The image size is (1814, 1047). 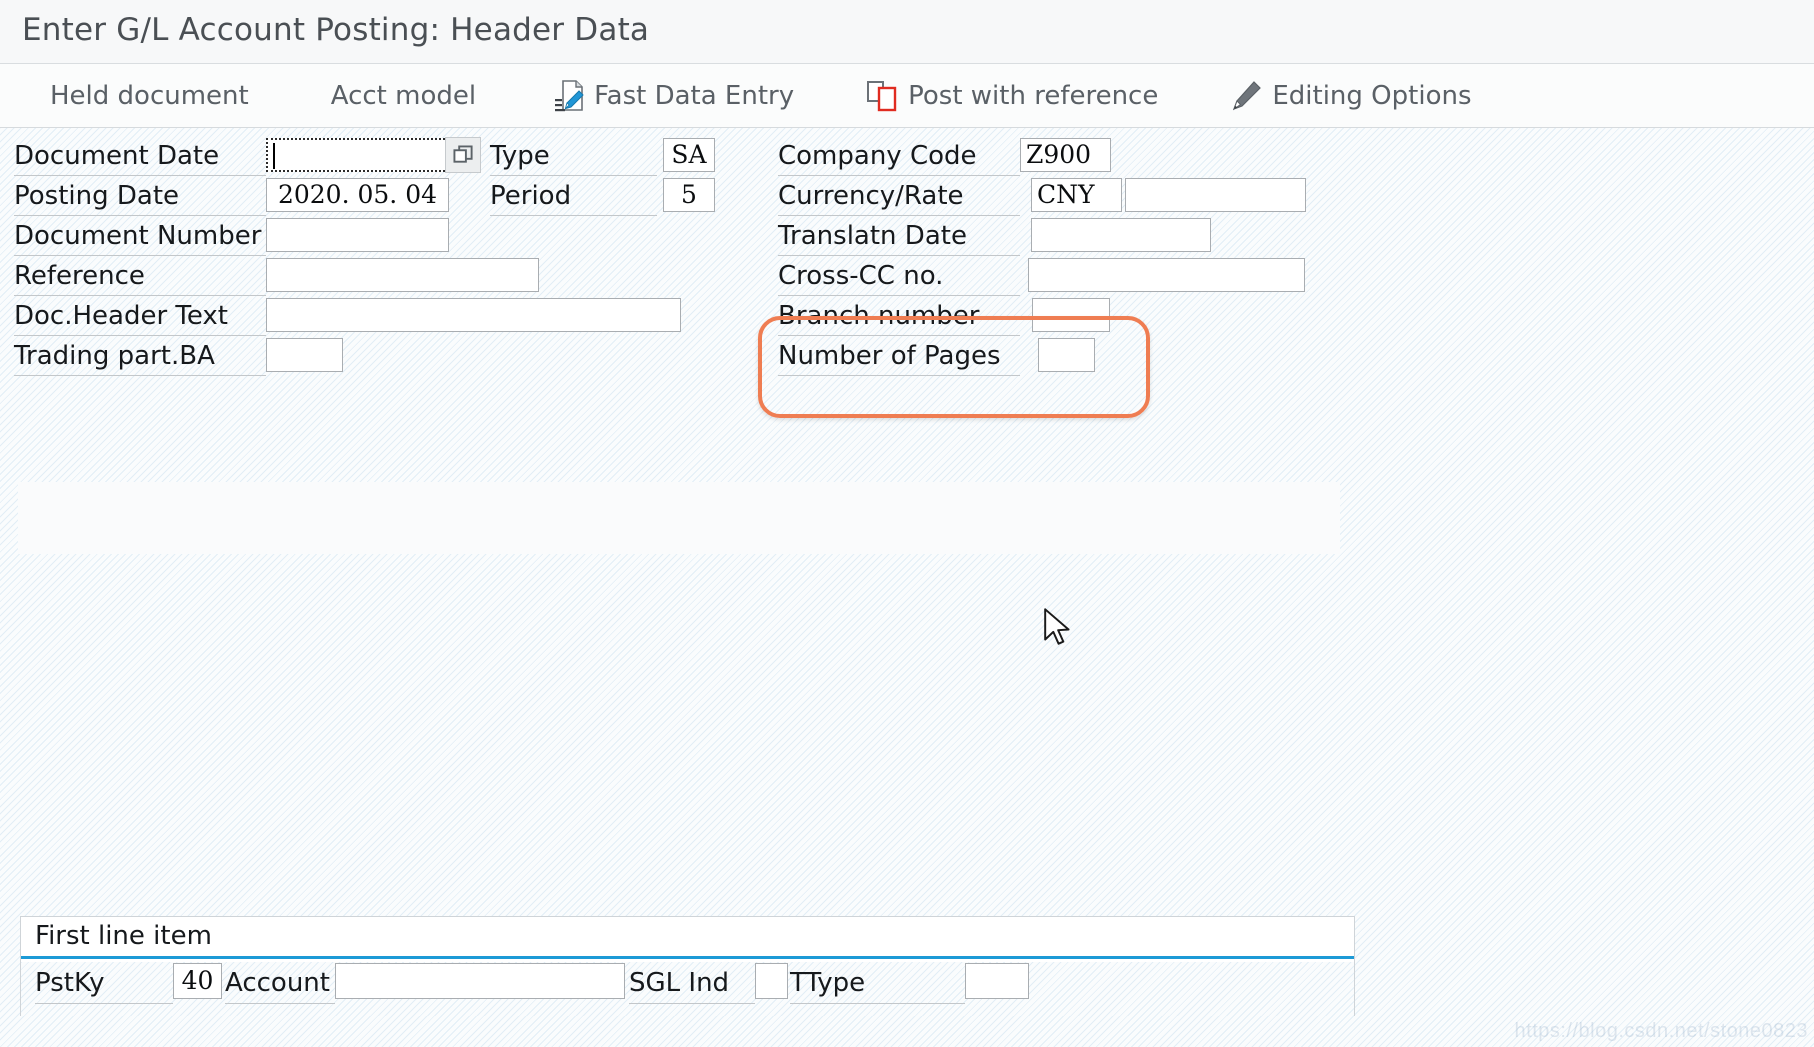 What do you see at coordinates (573, 196) in the screenshot?
I see `label-period: Period` at bounding box center [573, 196].